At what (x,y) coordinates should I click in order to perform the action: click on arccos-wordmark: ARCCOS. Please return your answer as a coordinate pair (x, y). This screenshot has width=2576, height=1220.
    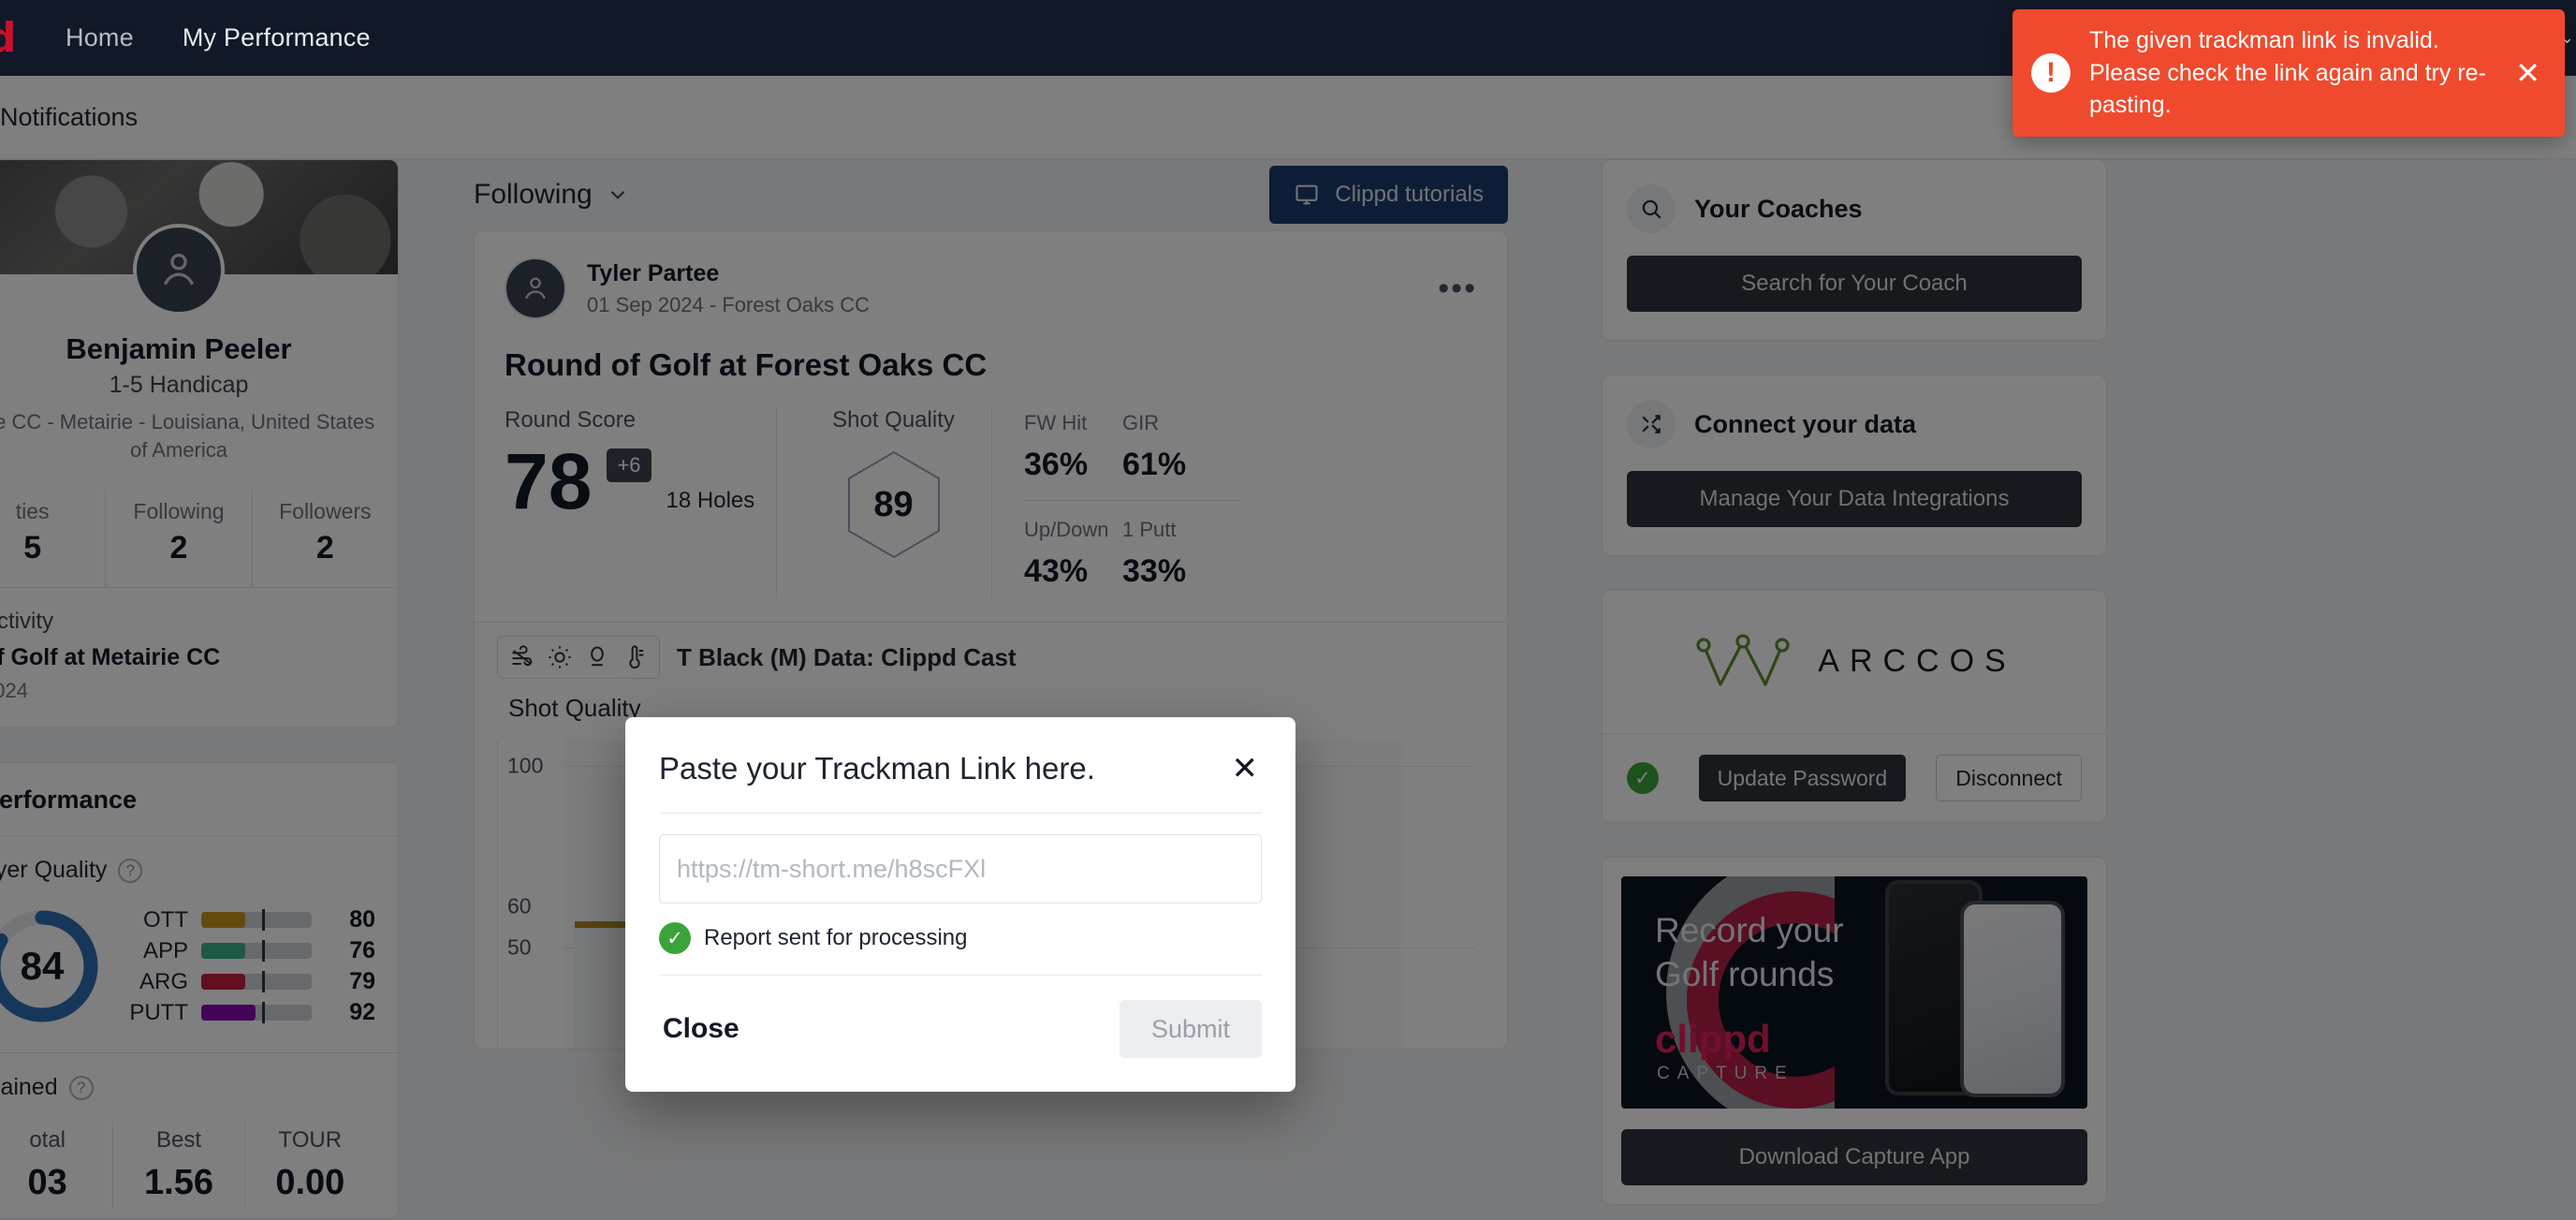
    Looking at the image, I should click on (1917, 660).